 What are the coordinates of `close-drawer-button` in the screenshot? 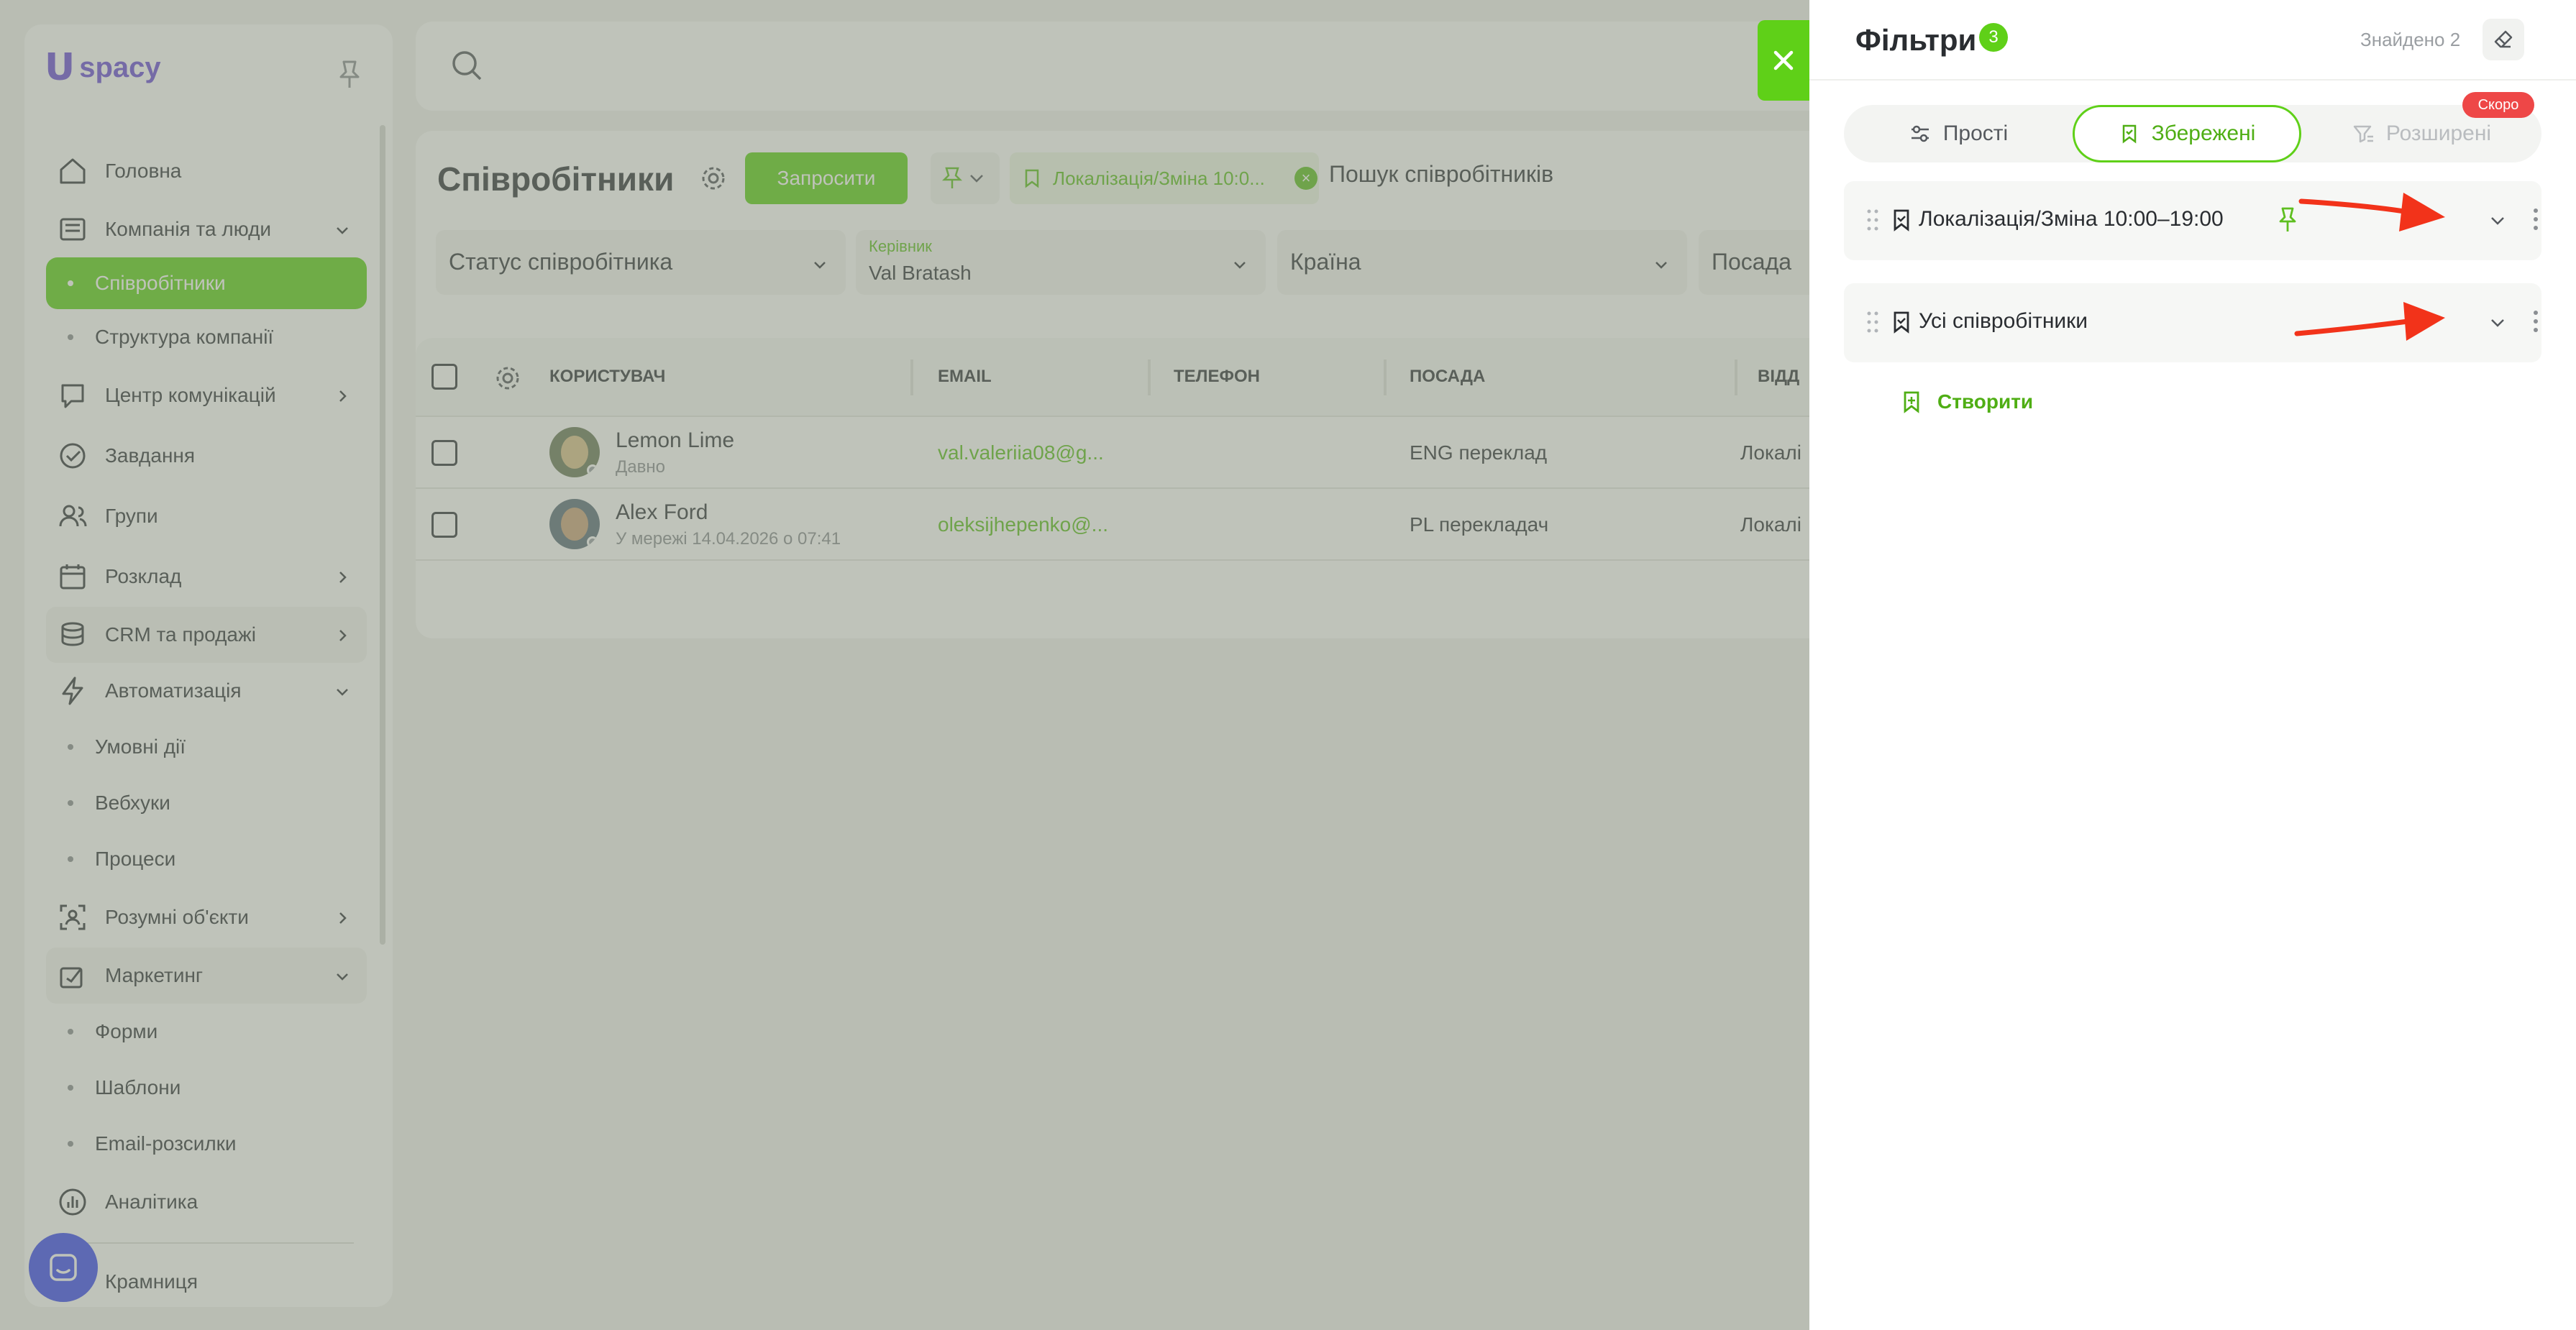 It's located at (1784, 60).